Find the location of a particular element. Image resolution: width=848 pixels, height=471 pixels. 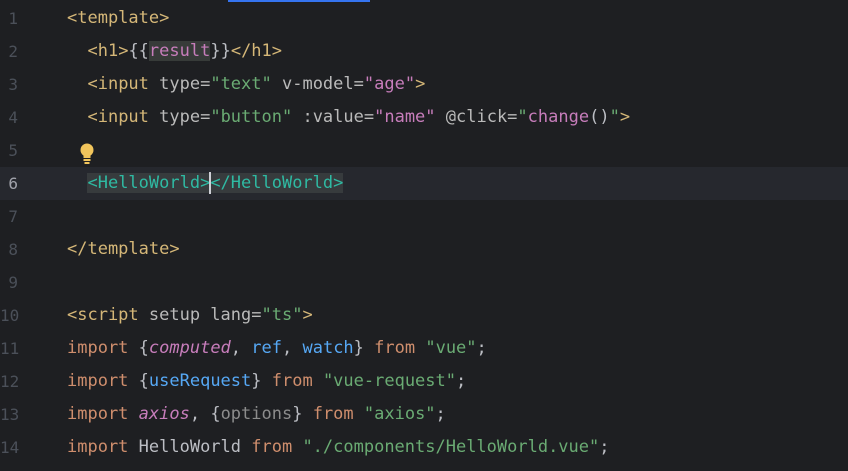

token: setup lang= is located at coordinates (200, 315).